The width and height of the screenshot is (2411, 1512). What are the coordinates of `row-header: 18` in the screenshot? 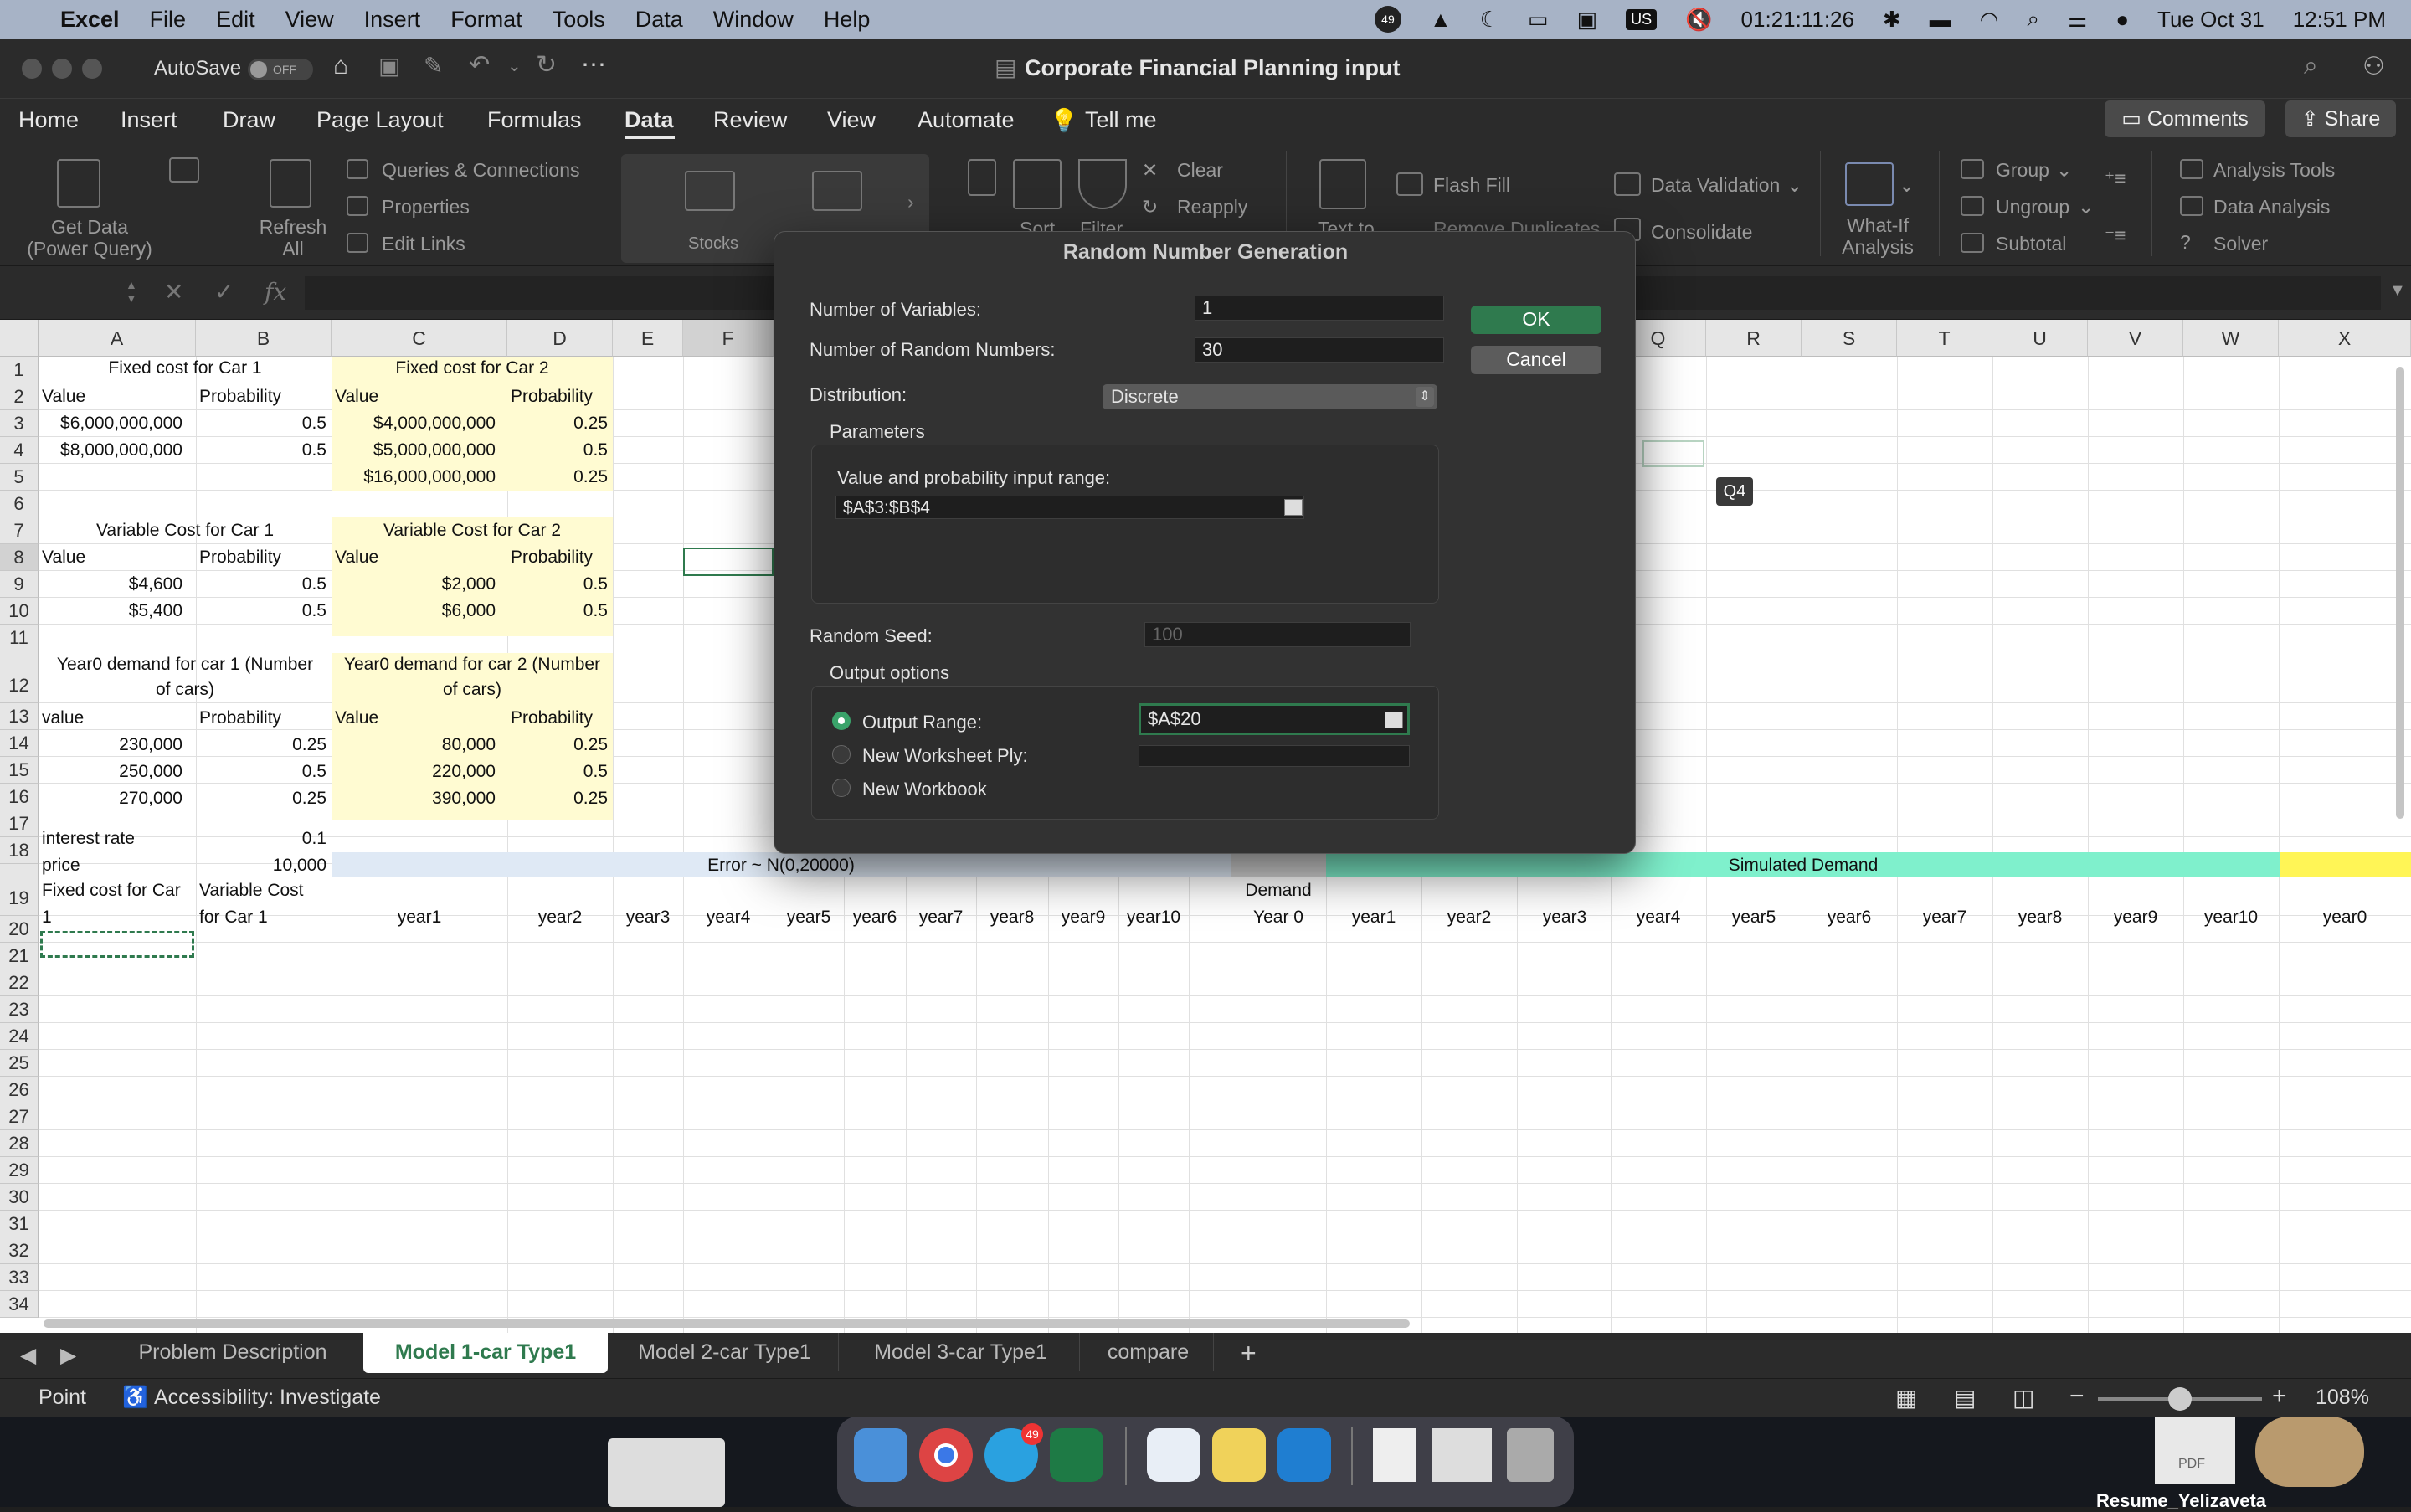 It's located at (19, 850).